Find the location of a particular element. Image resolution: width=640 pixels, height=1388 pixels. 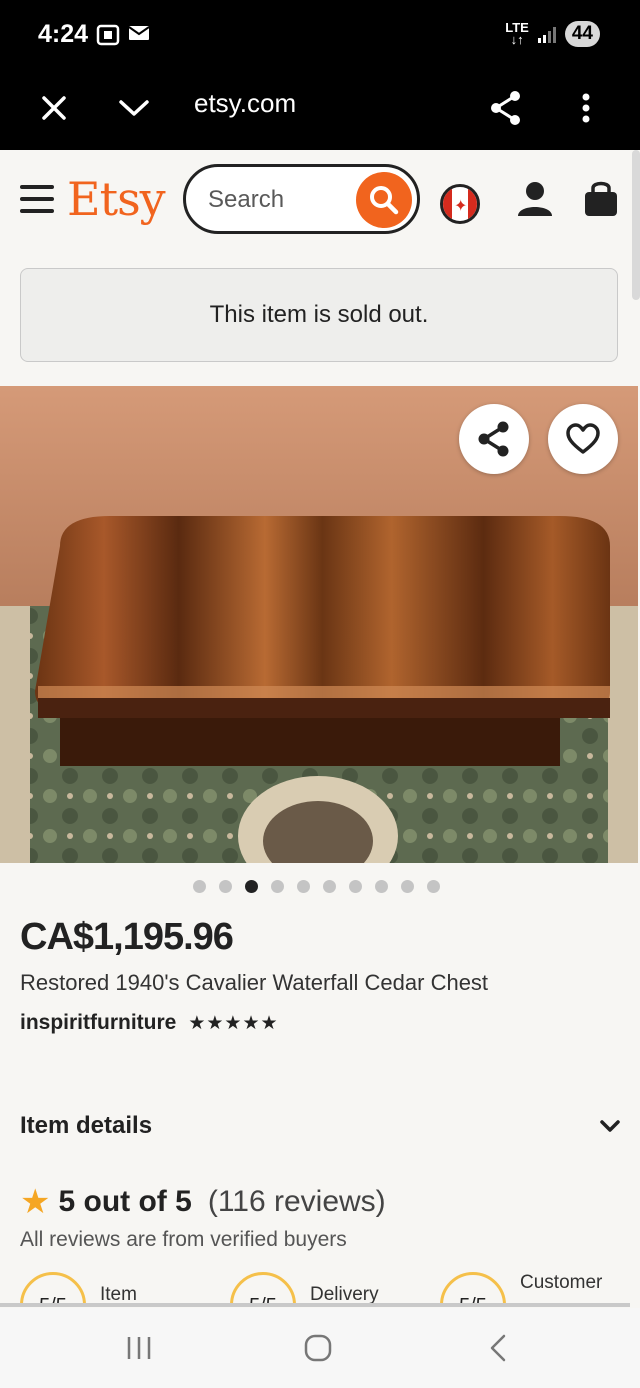

more-options-button is located at coordinates (586, 108).